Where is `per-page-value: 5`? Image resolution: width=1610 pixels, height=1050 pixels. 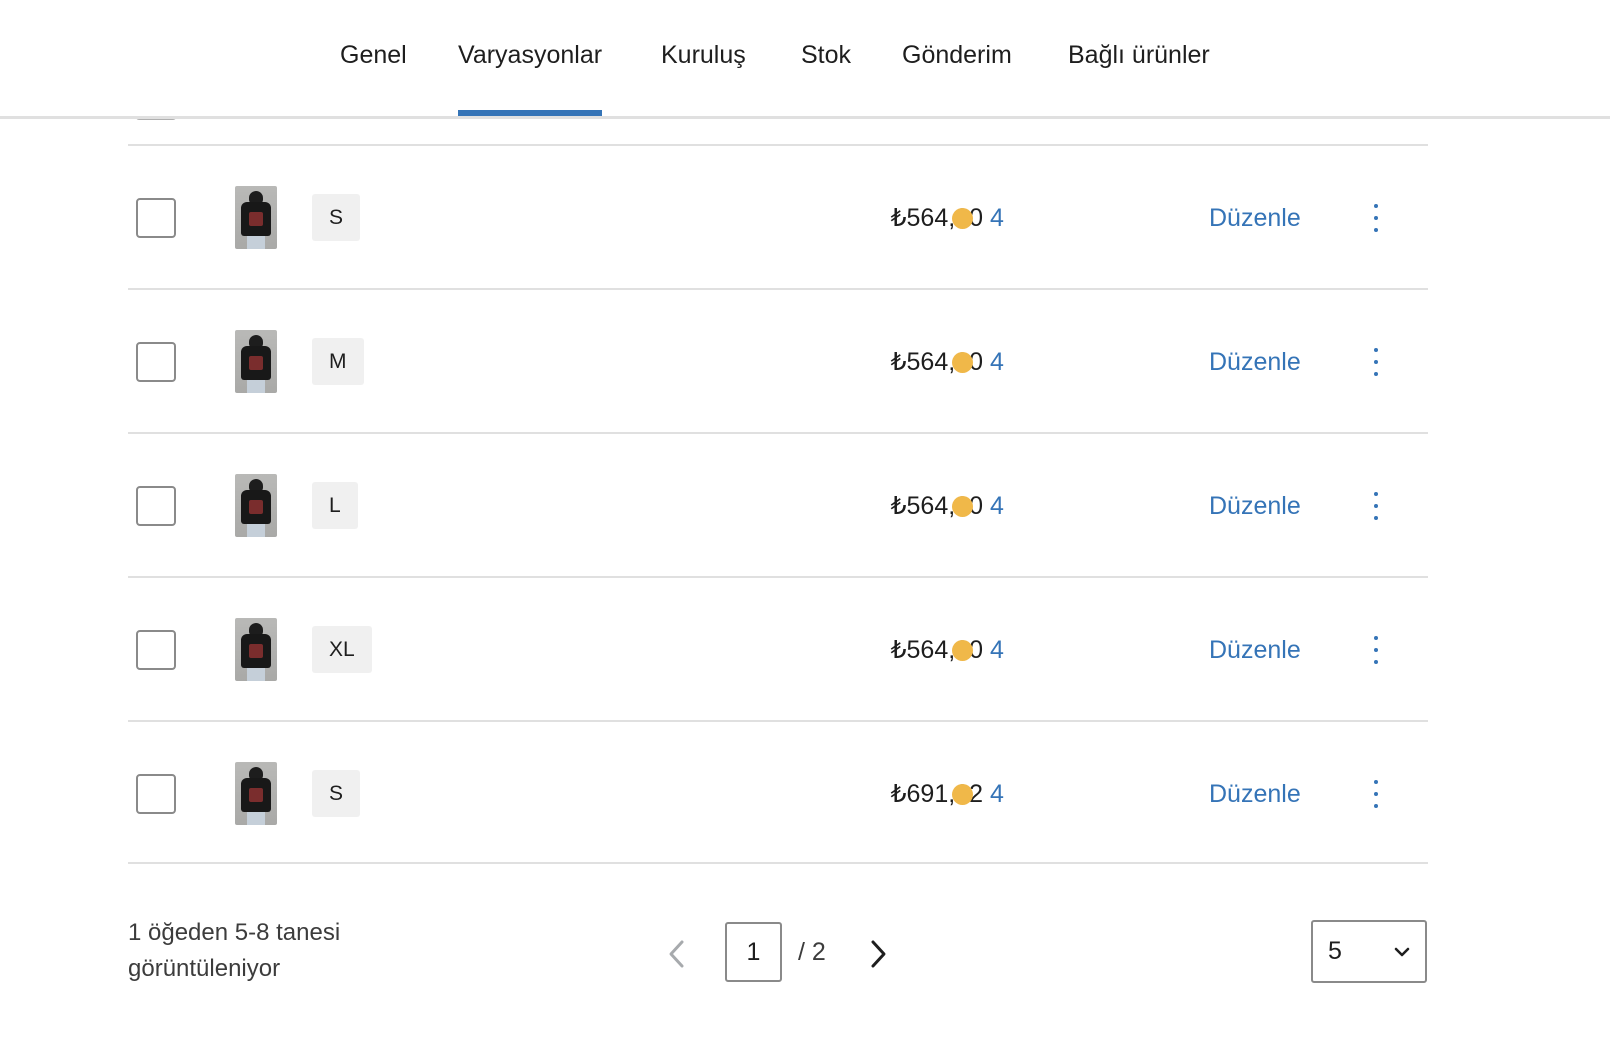 per-page-value: 5 is located at coordinates (1335, 951).